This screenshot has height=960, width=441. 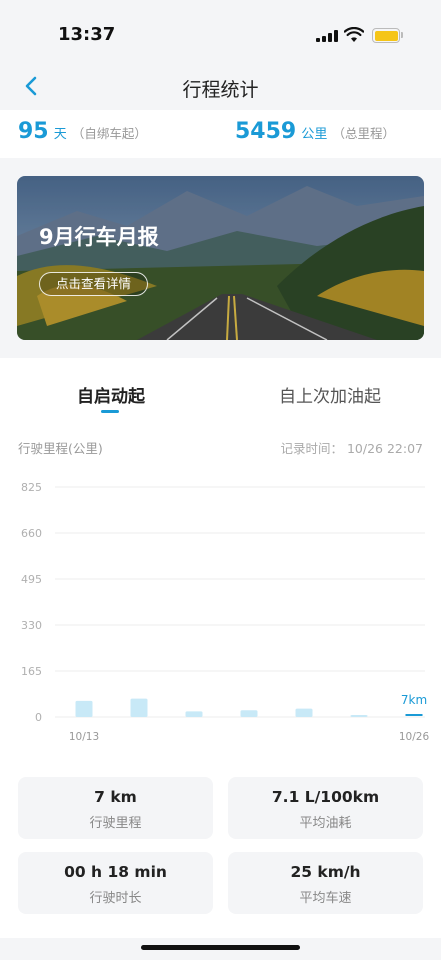 What do you see at coordinates (266, 131) in the screenshot?
I see `mileage-value: 5459` at bounding box center [266, 131].